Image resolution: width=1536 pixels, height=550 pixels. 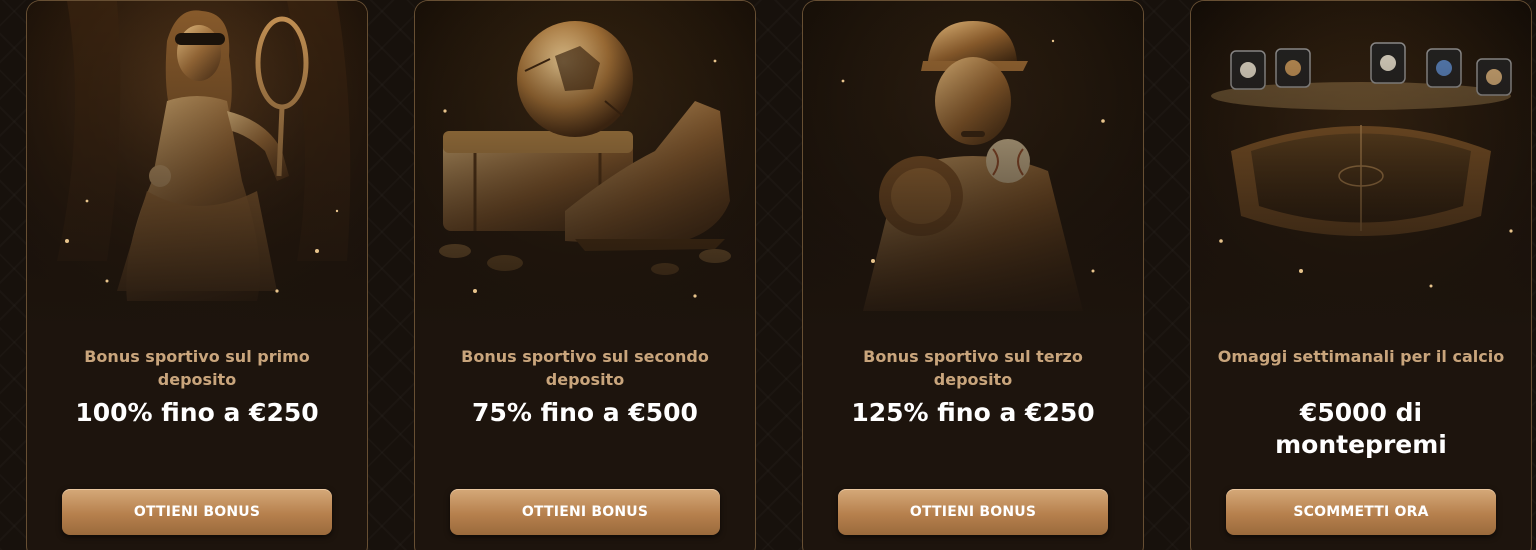 I want to click on promo-amount: 75% fino a €500, so click(x=585, y=412).